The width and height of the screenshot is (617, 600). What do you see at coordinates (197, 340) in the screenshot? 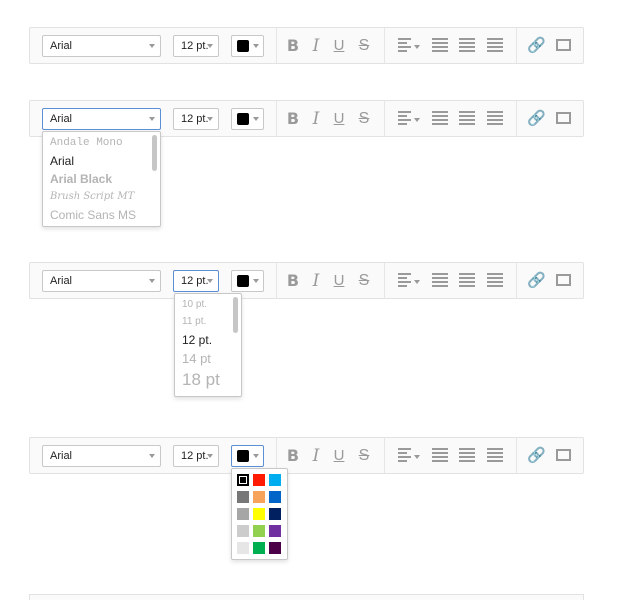
I see `size-option: 12 pt.` at bounding box center [197, 340].